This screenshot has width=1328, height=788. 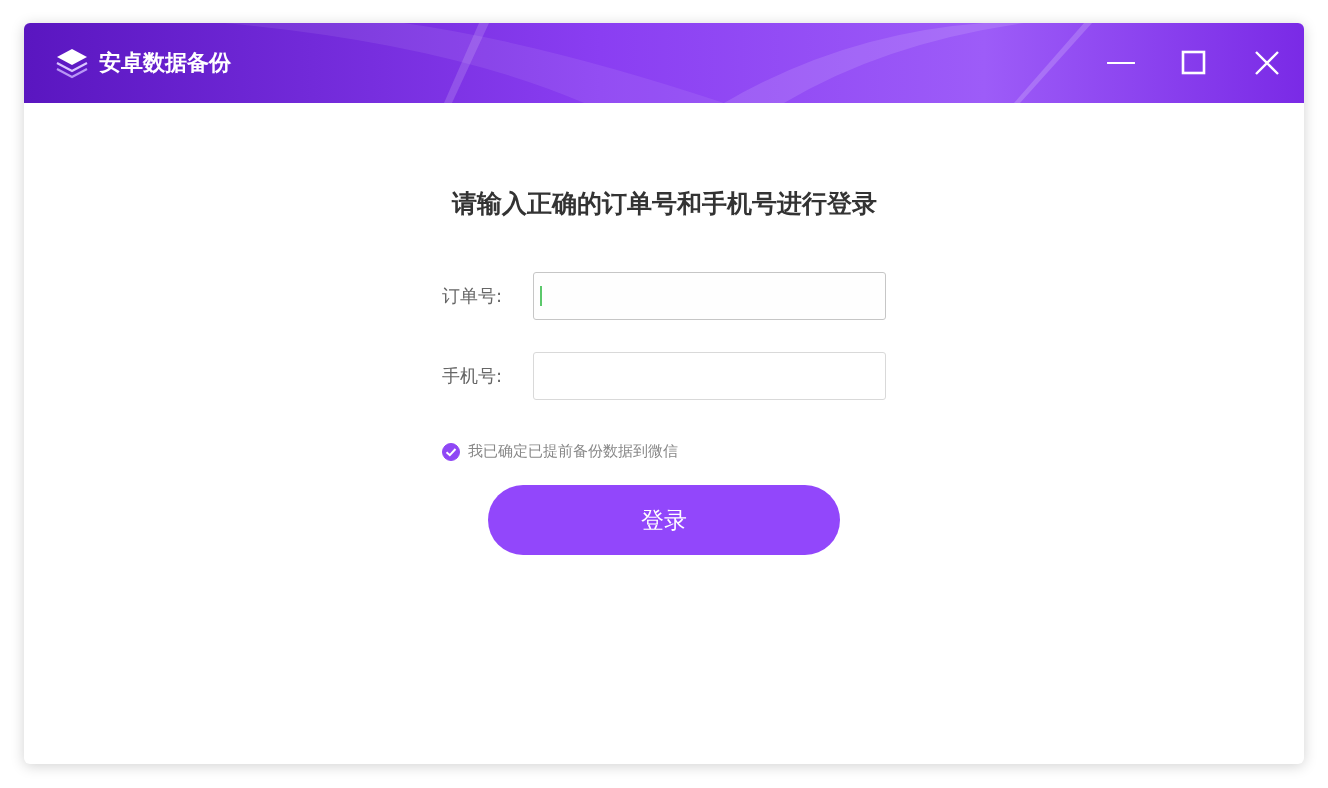 I want to click on field-label: 订单号:, so click(x=473, y=296).